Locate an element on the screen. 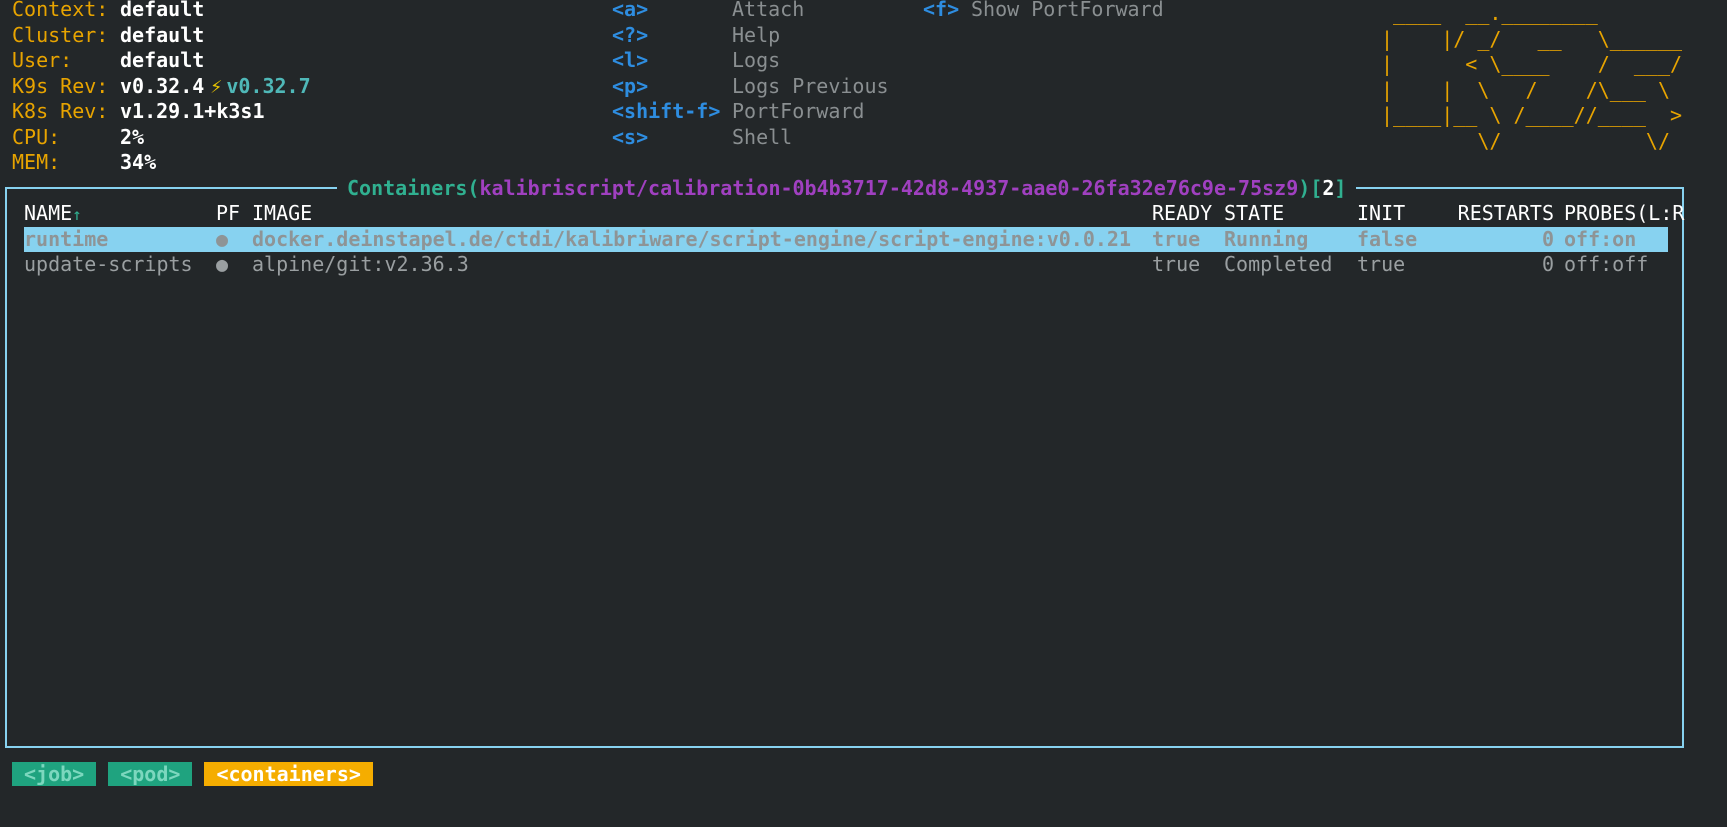  hotkey-show-portforward: <f> Show PortForward is located at coordinates (1043, 11).